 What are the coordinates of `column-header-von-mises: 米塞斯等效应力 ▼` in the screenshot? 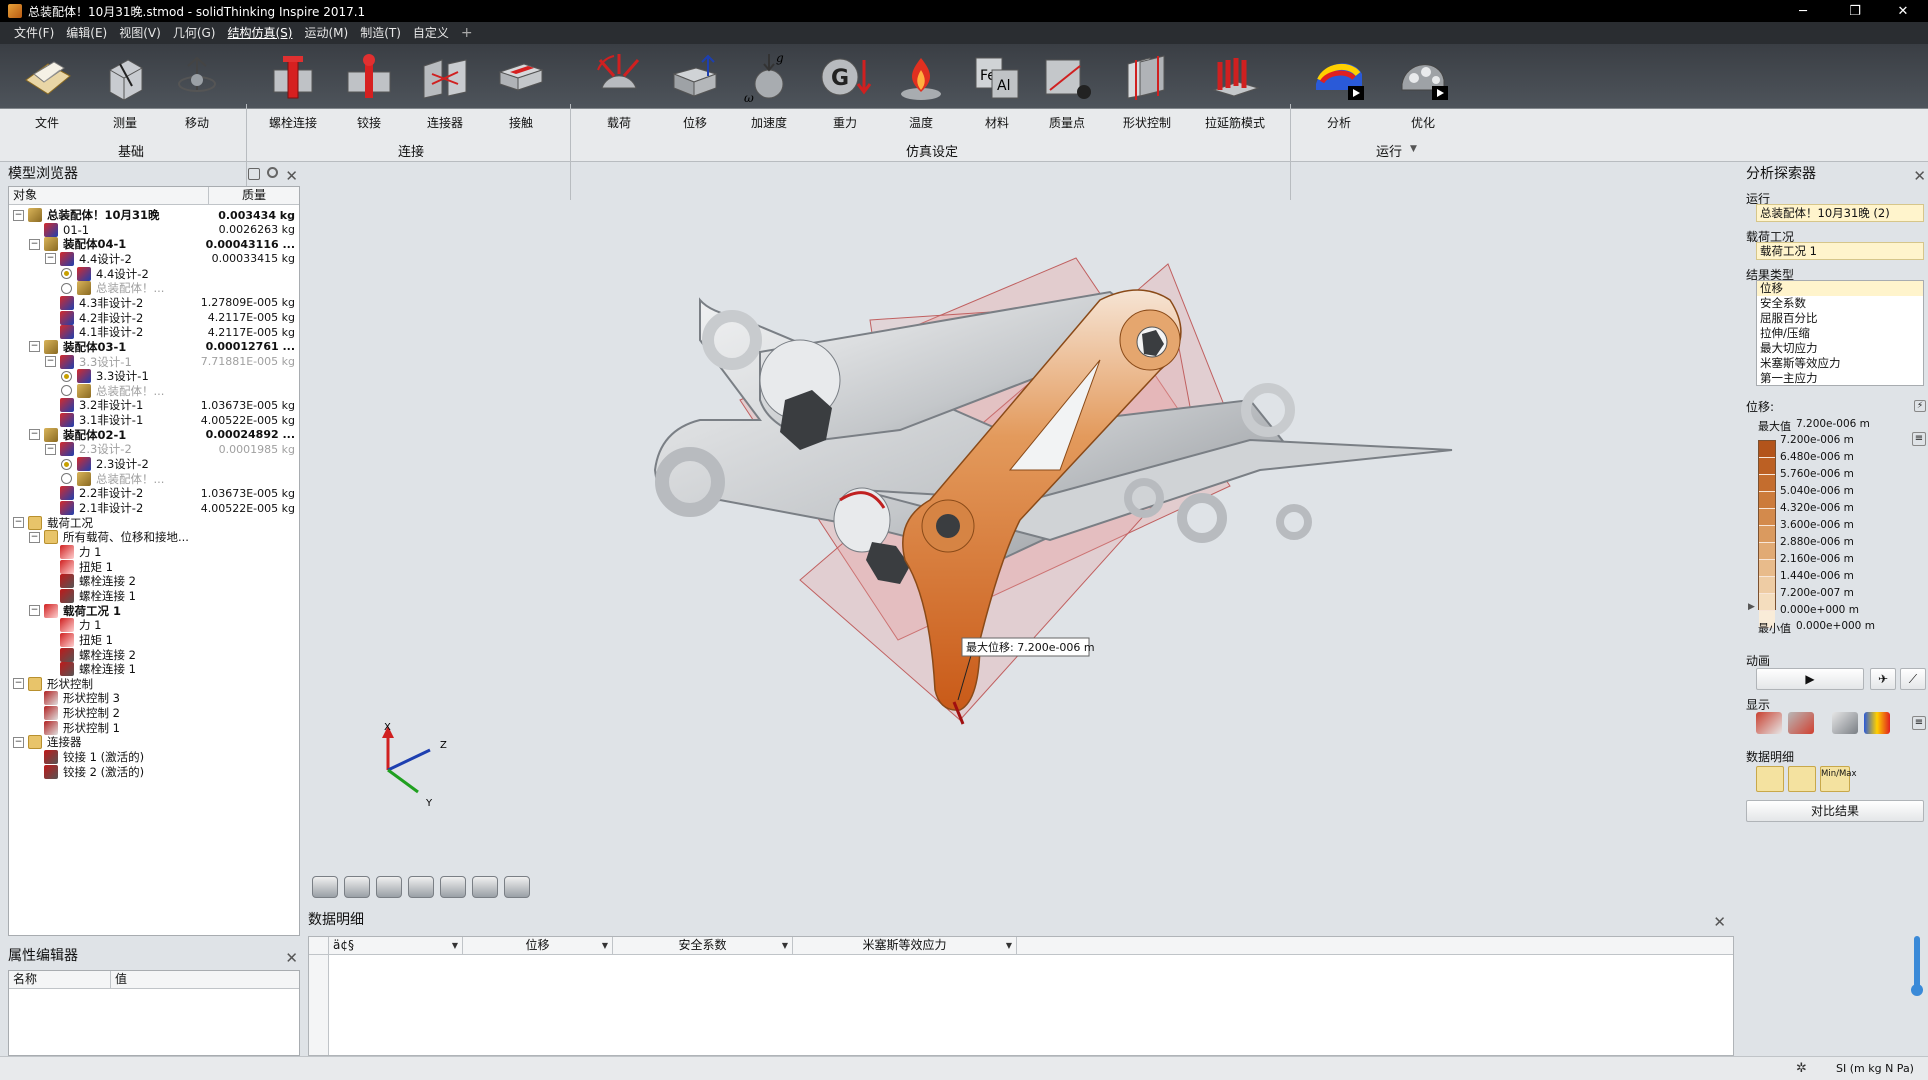 It's located at (905, 945).